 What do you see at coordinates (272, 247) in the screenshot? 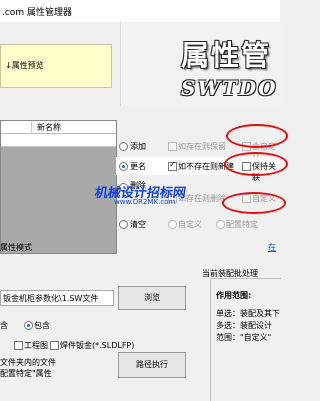
I see `in-link: 在` at bounding box center [272, 247].